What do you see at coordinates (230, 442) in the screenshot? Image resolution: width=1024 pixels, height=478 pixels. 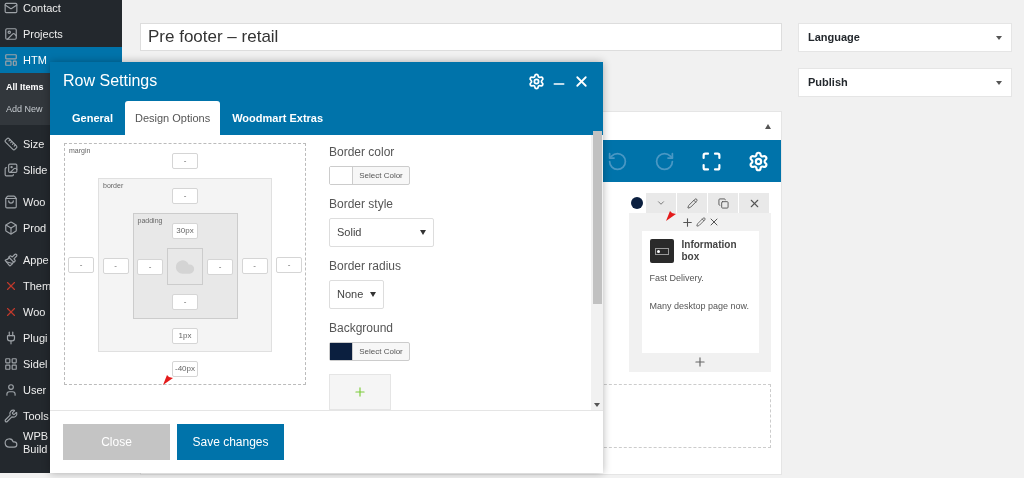 I see `save-button: Save changes` at bounding box center [230, 442].